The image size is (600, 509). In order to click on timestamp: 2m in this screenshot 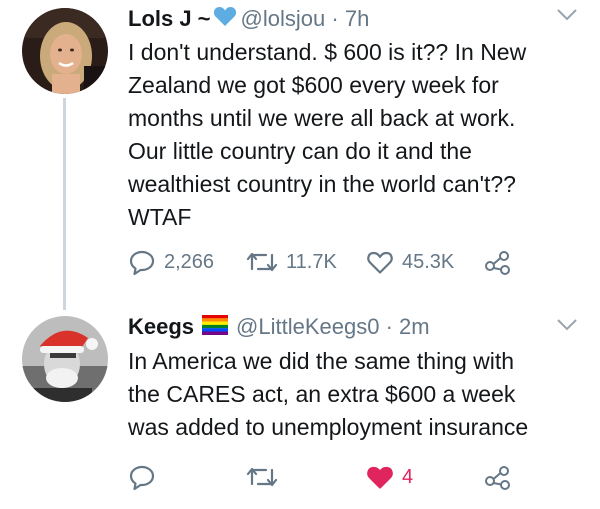, I will do `click(414, 326)`.